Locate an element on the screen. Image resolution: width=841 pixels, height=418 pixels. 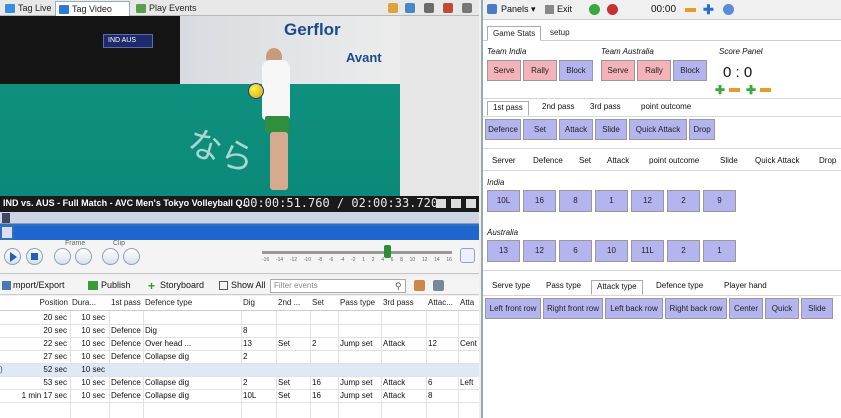
timer-plus-icon: ✚ is located at coordinates (708, 9).